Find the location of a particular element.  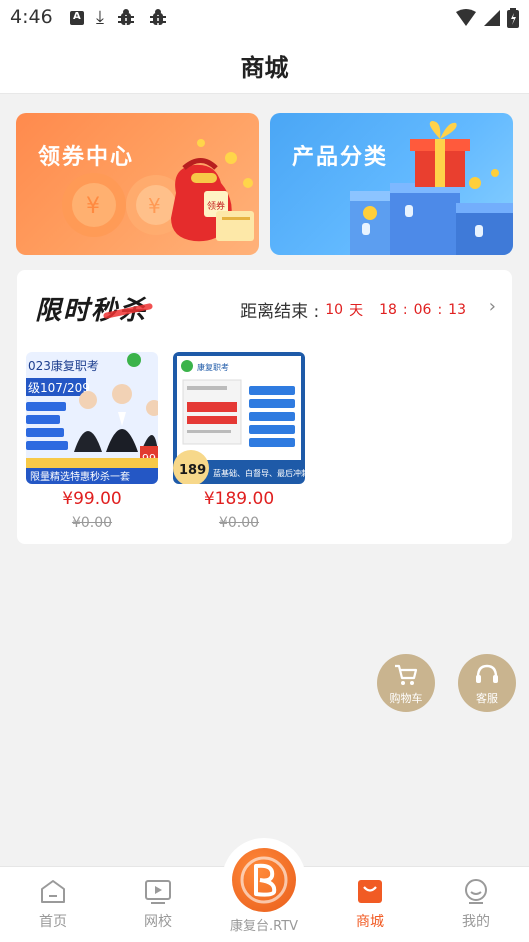

battery-icon is located at coordinates (513, 18).